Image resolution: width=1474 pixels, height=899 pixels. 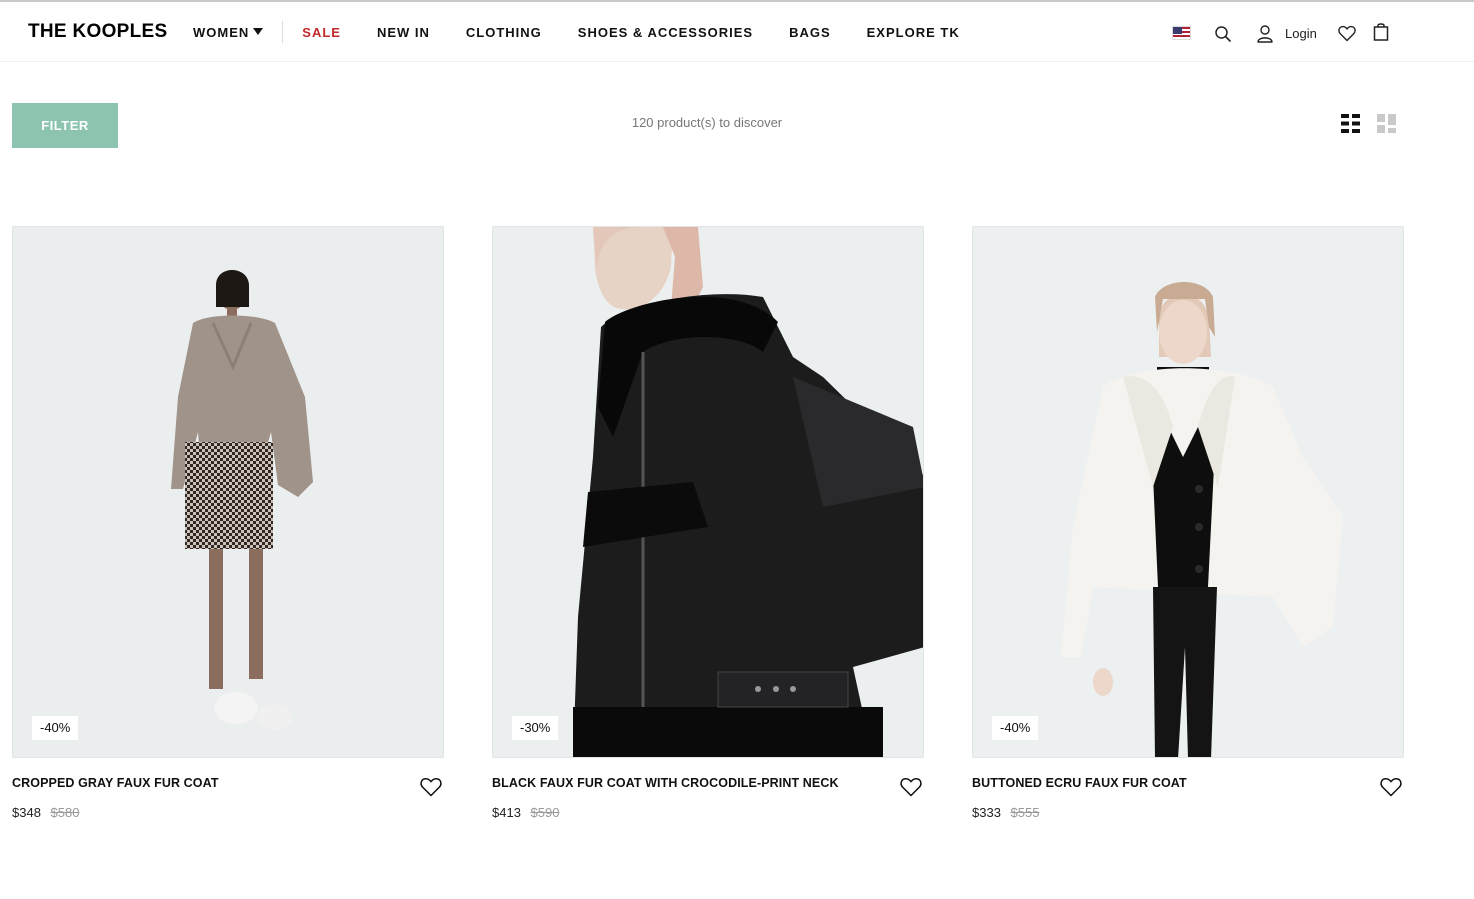 I want to click on original-price: $580, so click(x=65, y=812).